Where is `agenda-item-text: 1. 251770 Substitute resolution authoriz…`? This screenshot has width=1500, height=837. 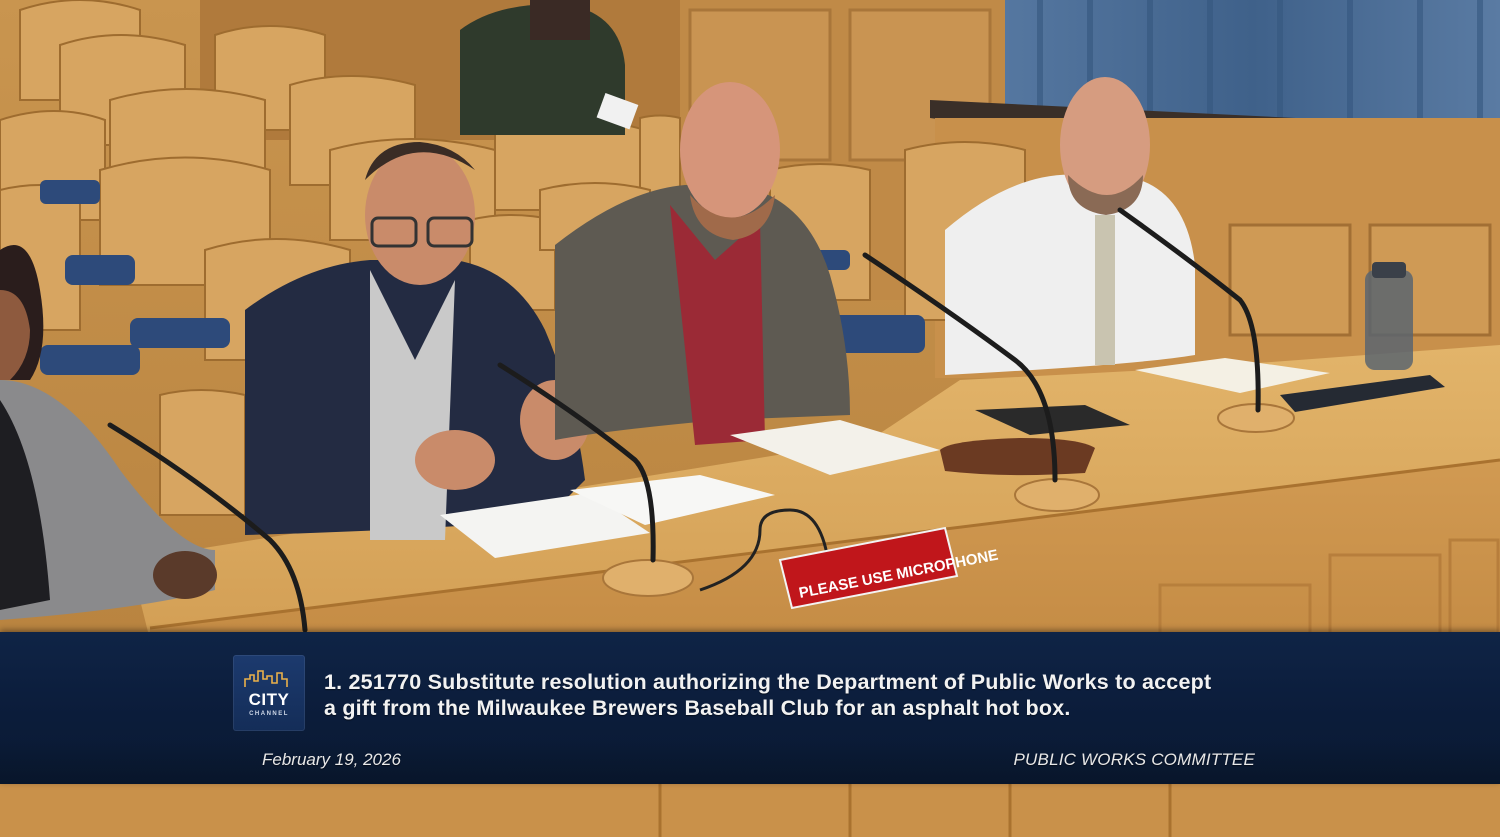
agenda-item-text: 1. 251770 Substitute resolution authoriz… is located at coordinates (824, 695).